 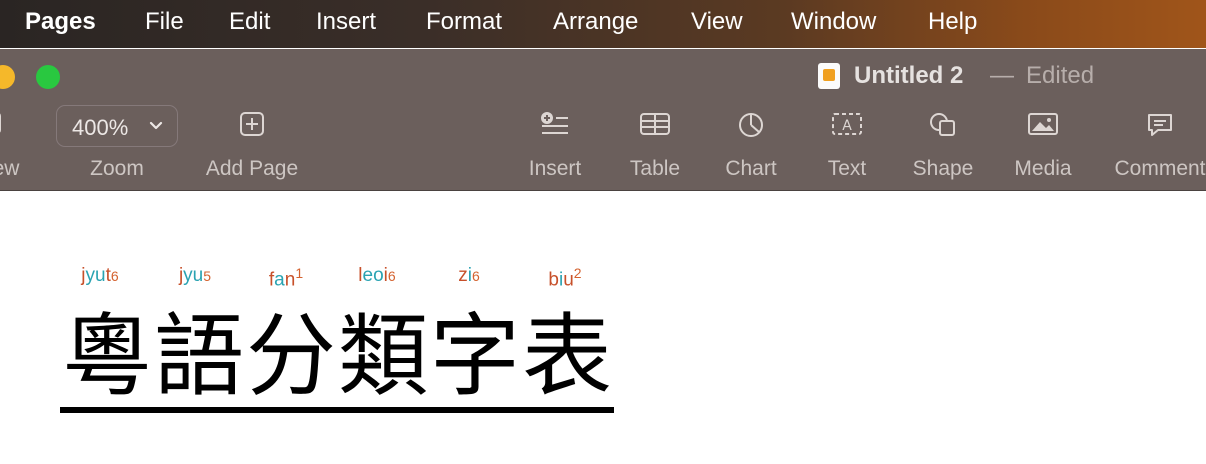 What do you see at coordinates (952, 22) in the screenshot?
I see `menu-help: Help` at bounding box center [952, 22].